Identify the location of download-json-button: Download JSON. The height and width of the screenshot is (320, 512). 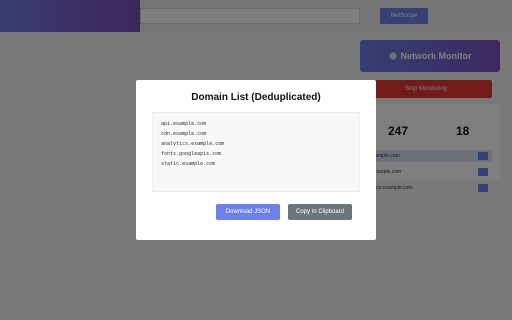
(248, 212).